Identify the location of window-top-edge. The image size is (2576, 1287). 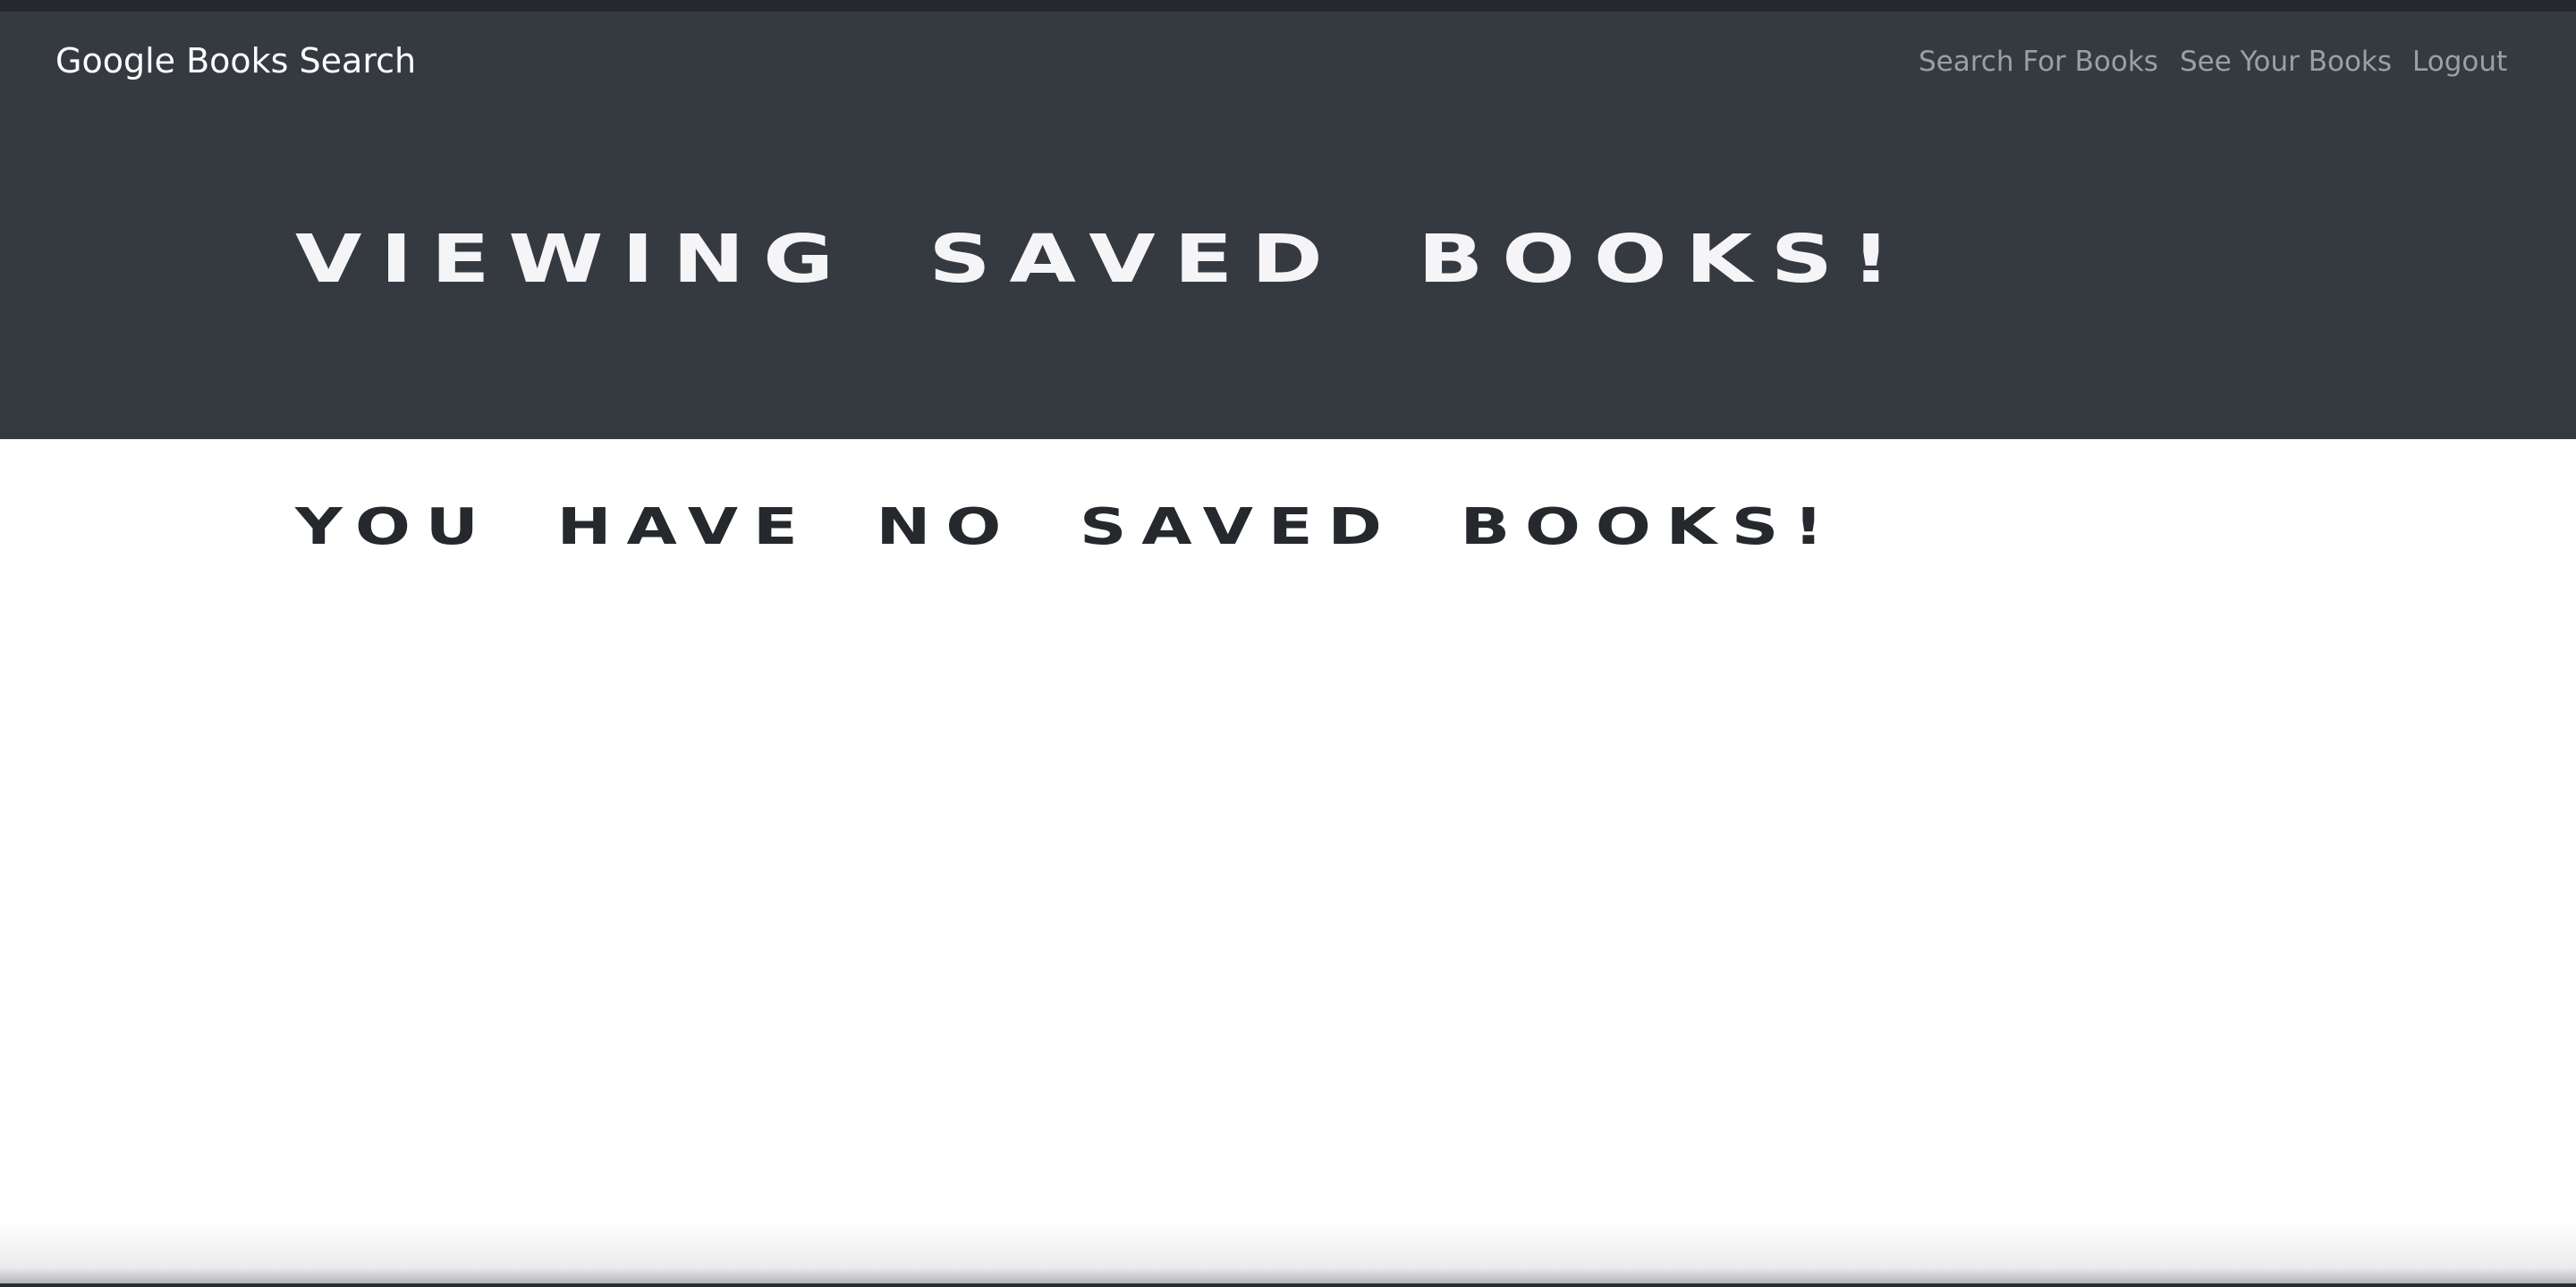
(1288, 6).